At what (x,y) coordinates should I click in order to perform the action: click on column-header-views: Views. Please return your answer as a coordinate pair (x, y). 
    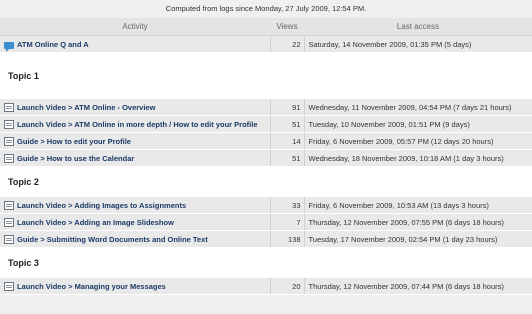
    Looking at the image, I should click on (287, 27).